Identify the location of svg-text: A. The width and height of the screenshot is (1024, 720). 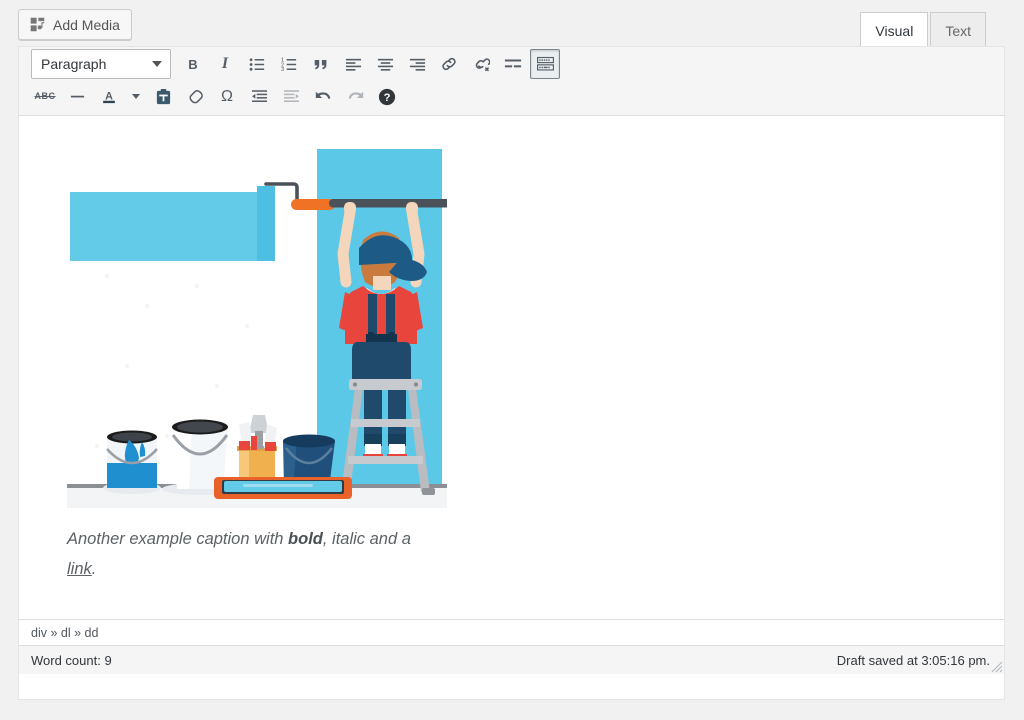
(109, 96).